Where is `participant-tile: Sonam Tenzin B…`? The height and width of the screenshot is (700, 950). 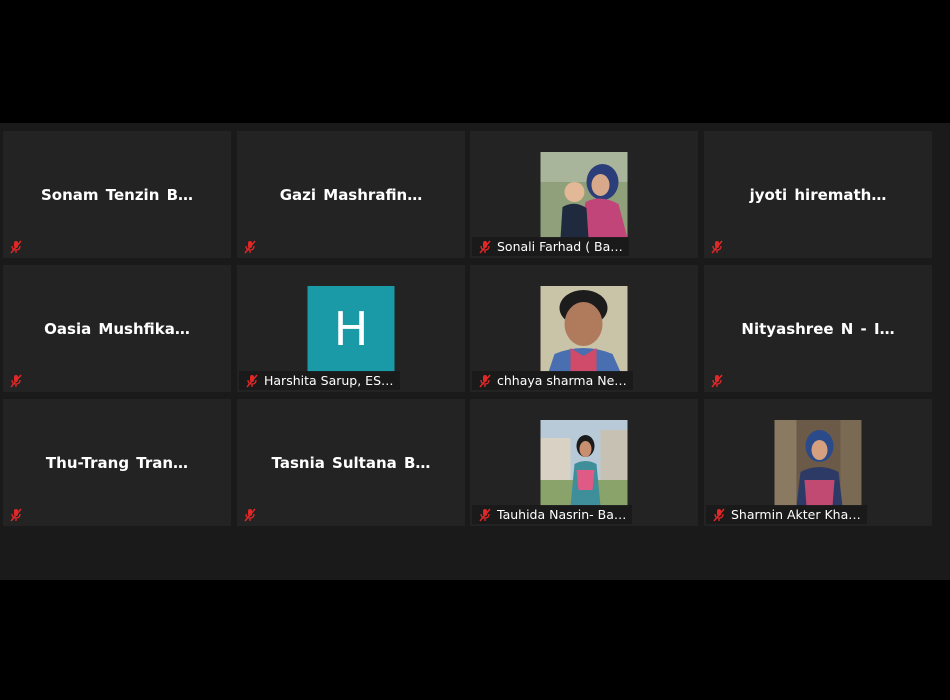
participant-tile: Sonam Tenzin B… is located at coordinates (117, 194).